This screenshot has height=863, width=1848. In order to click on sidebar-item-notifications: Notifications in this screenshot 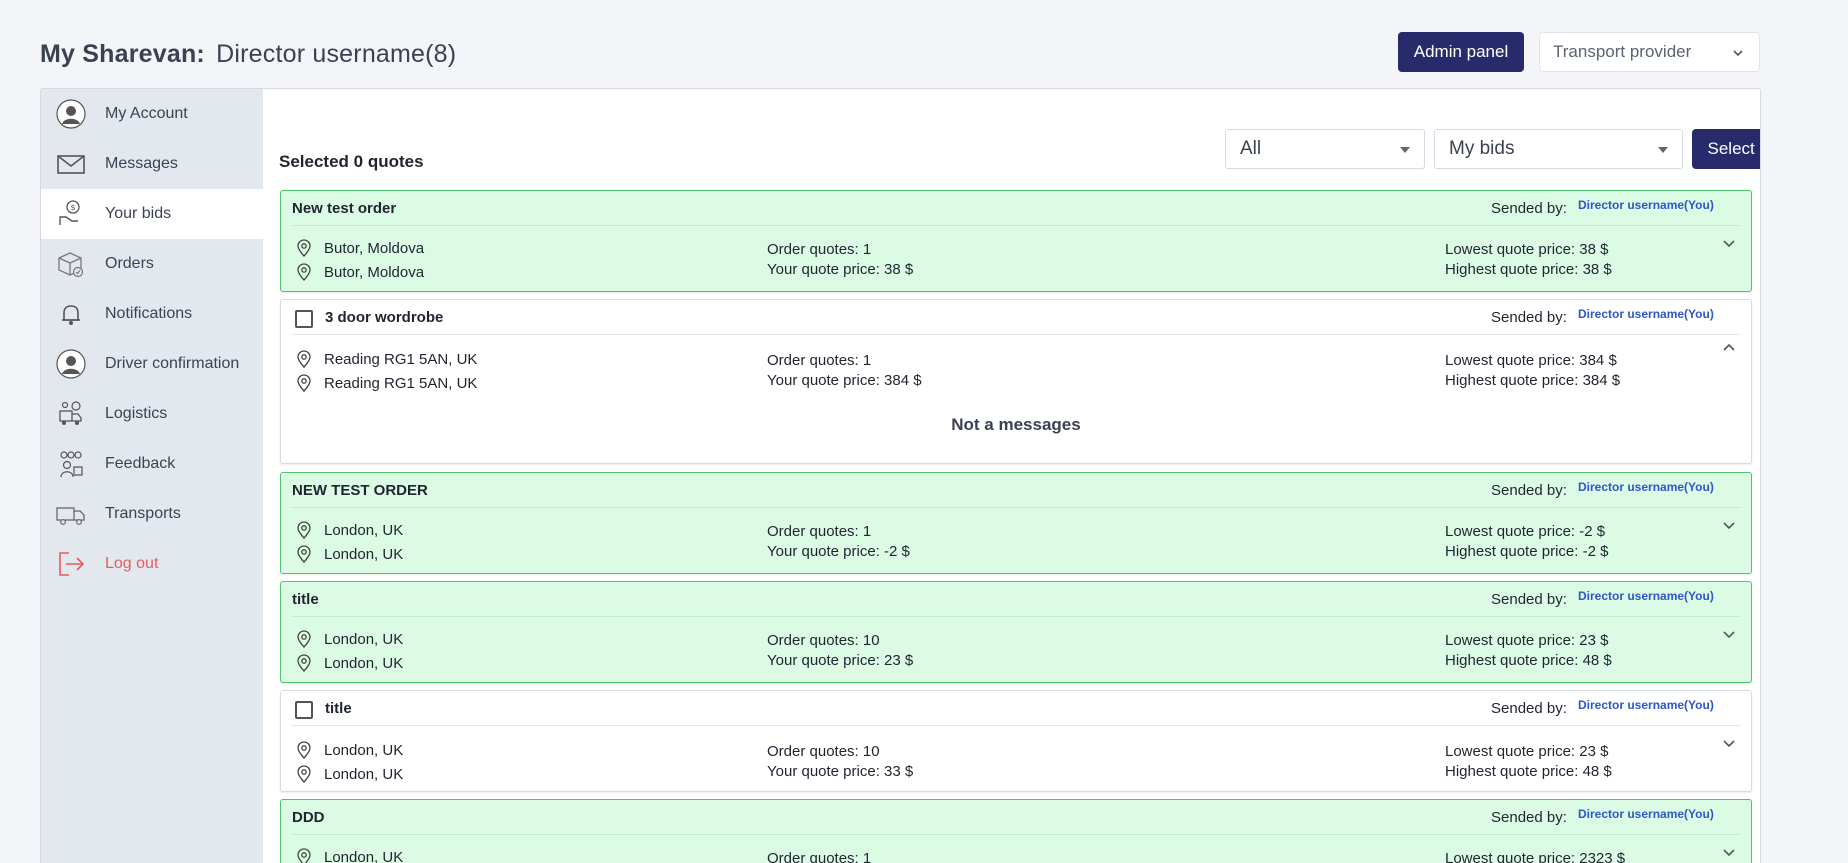, I will do `click(152, 314)`.